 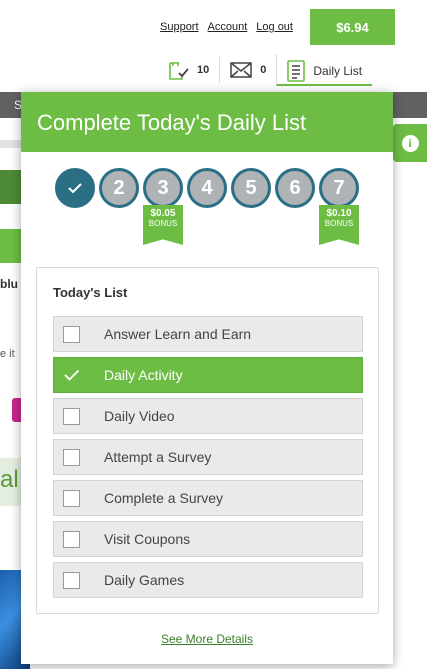 I want to click on task-item: Complete a Survey, so click(x=208, y=498).